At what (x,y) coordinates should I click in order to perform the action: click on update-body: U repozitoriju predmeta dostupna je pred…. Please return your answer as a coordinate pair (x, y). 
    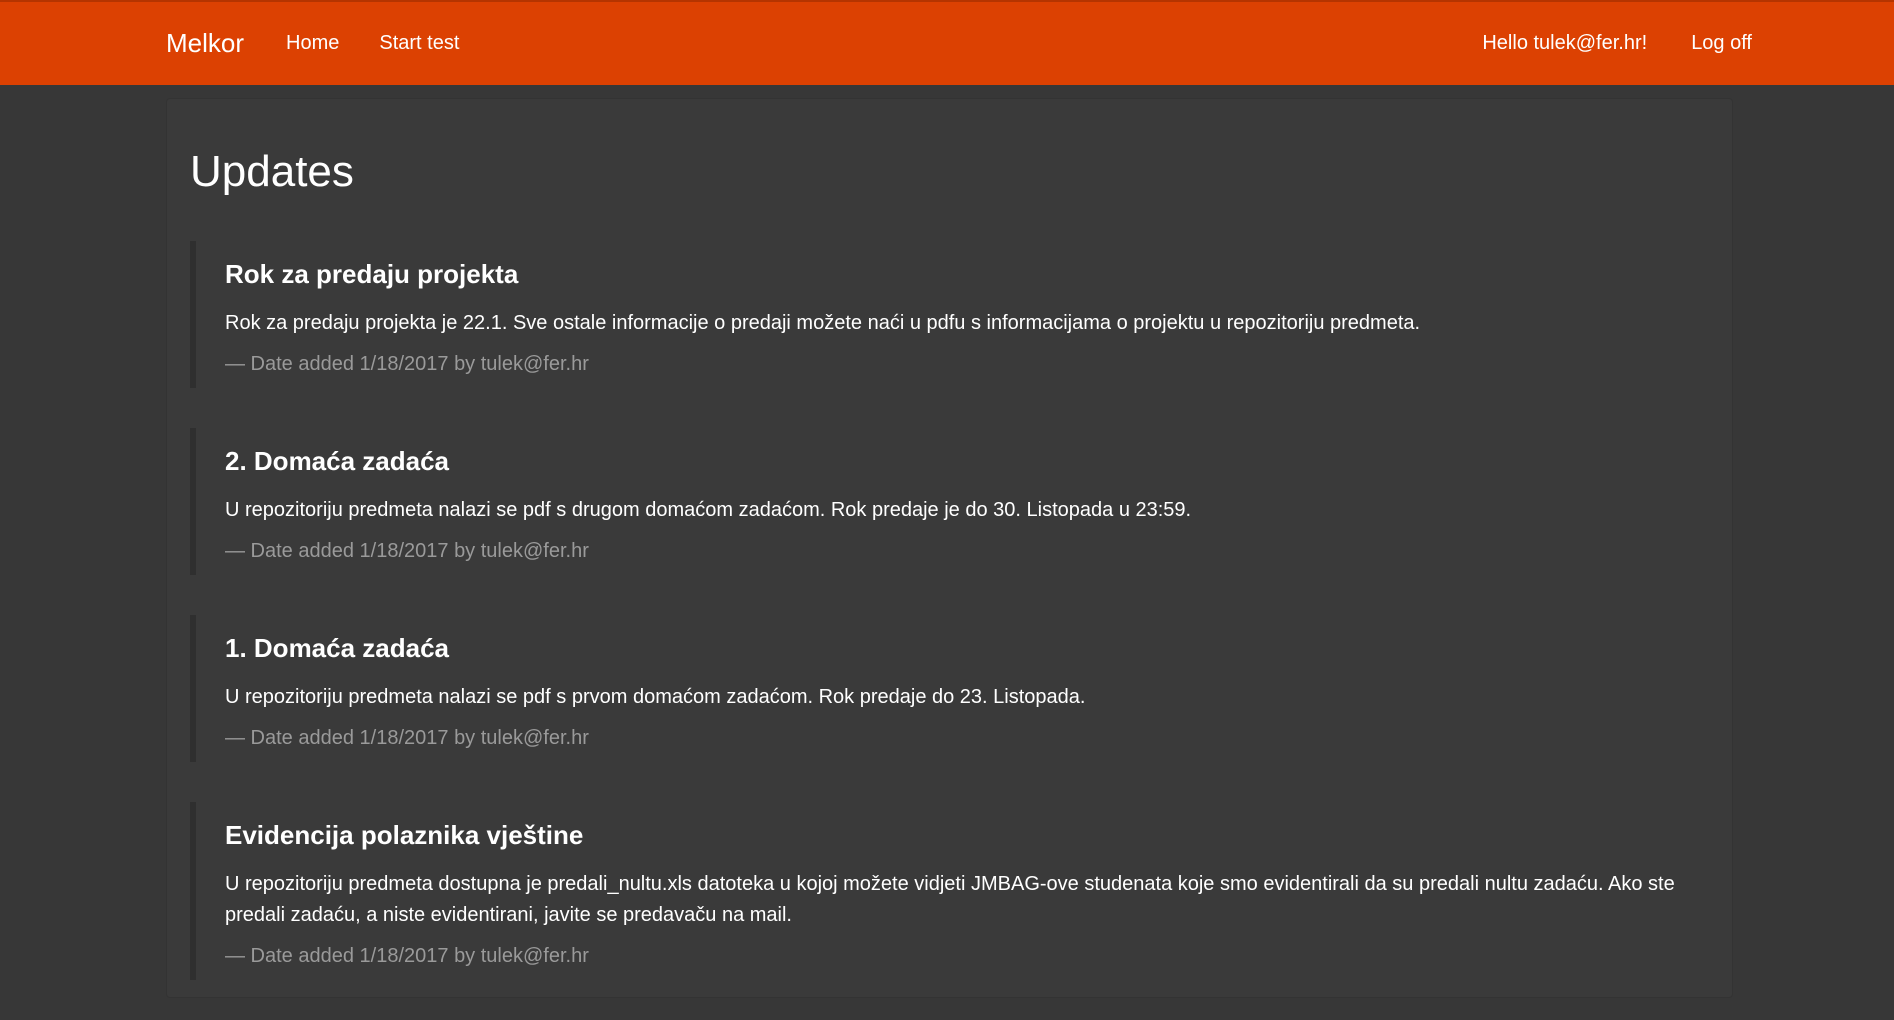
    Looking at the image, I should click on (950, 899).